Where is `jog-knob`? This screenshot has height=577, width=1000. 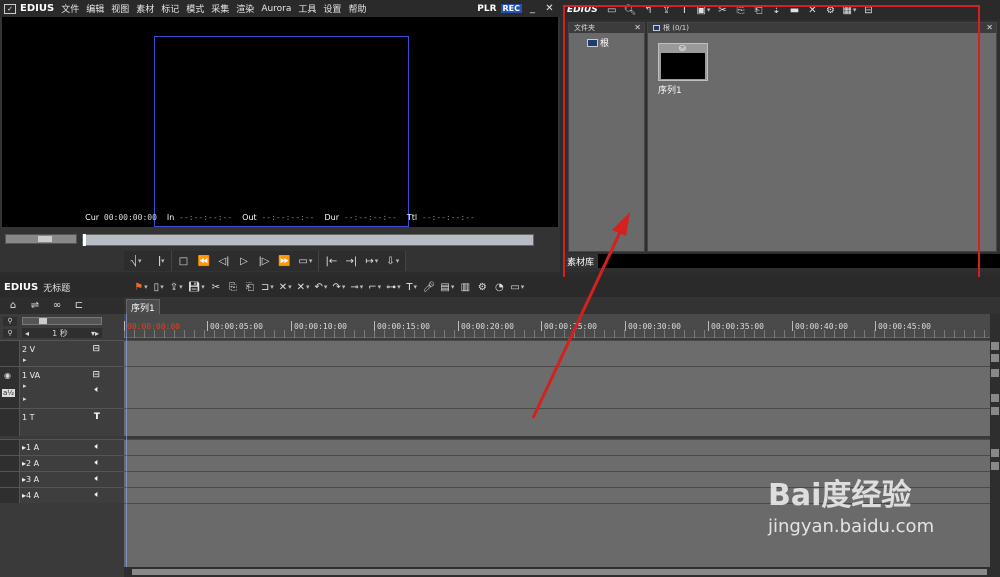
jog-knob is located at coordinates (45, 239).